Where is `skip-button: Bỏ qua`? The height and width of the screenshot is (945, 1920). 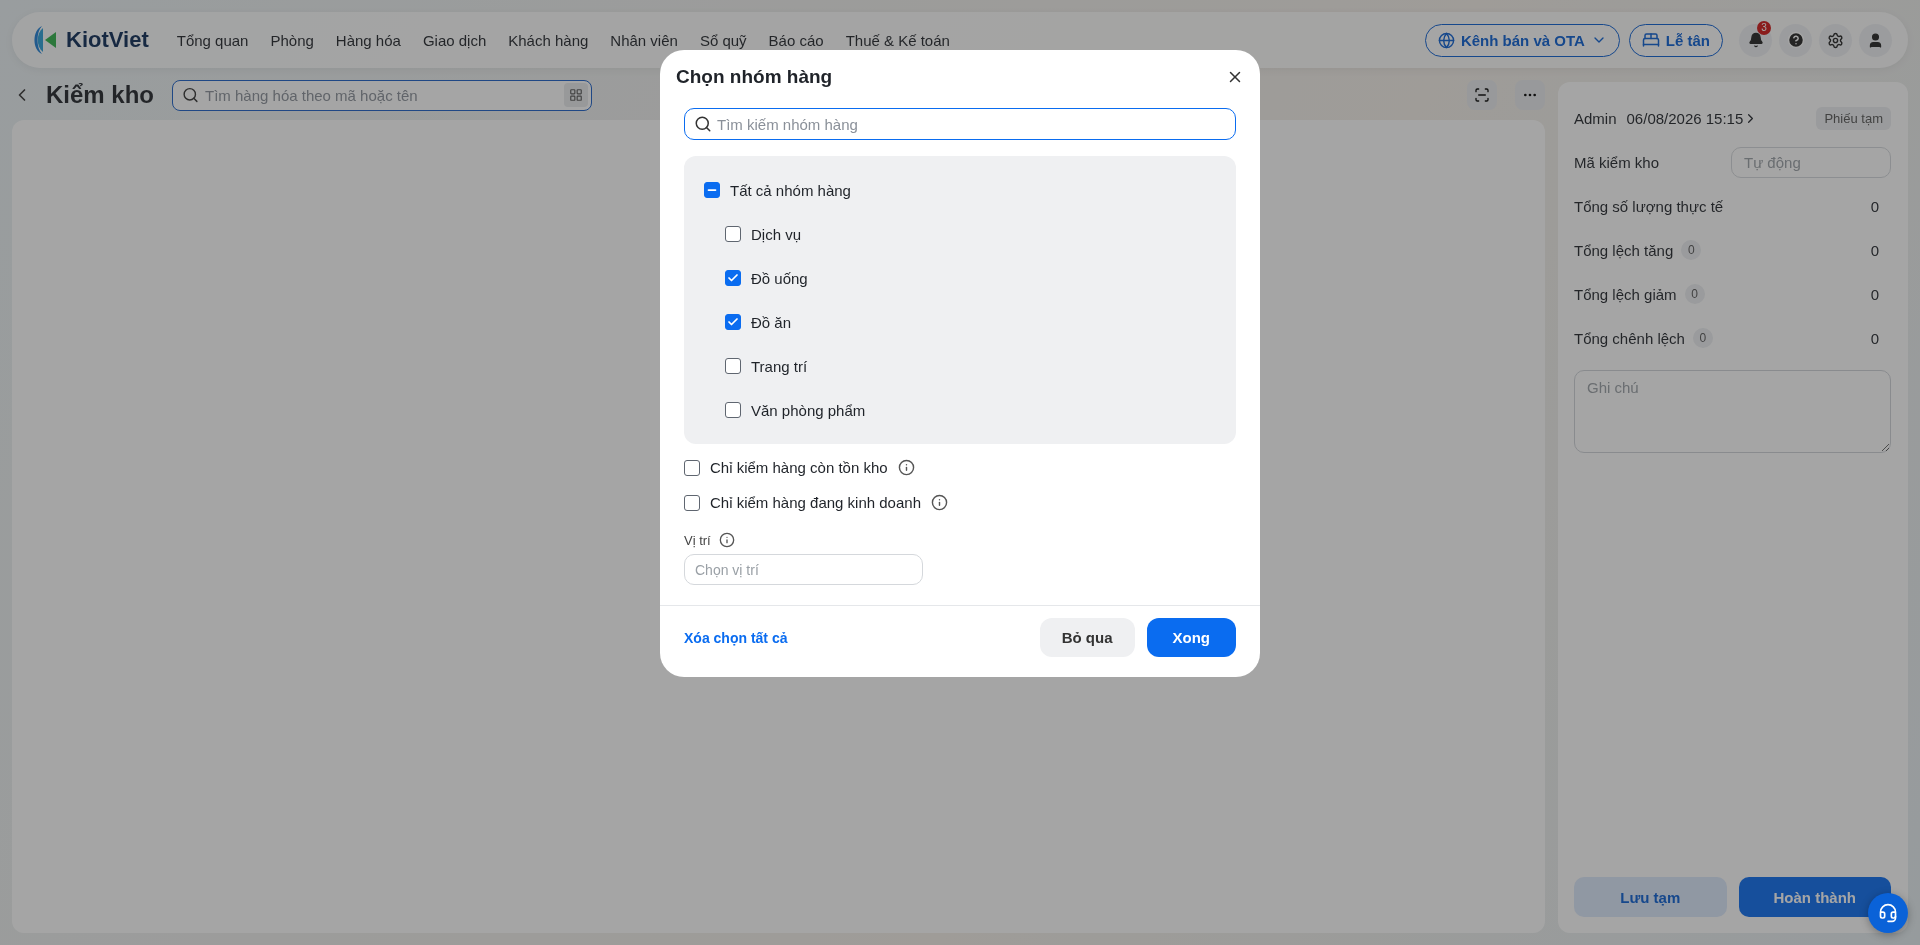 skip-button: Bỏ qua is located at coordinates (1087, 637).